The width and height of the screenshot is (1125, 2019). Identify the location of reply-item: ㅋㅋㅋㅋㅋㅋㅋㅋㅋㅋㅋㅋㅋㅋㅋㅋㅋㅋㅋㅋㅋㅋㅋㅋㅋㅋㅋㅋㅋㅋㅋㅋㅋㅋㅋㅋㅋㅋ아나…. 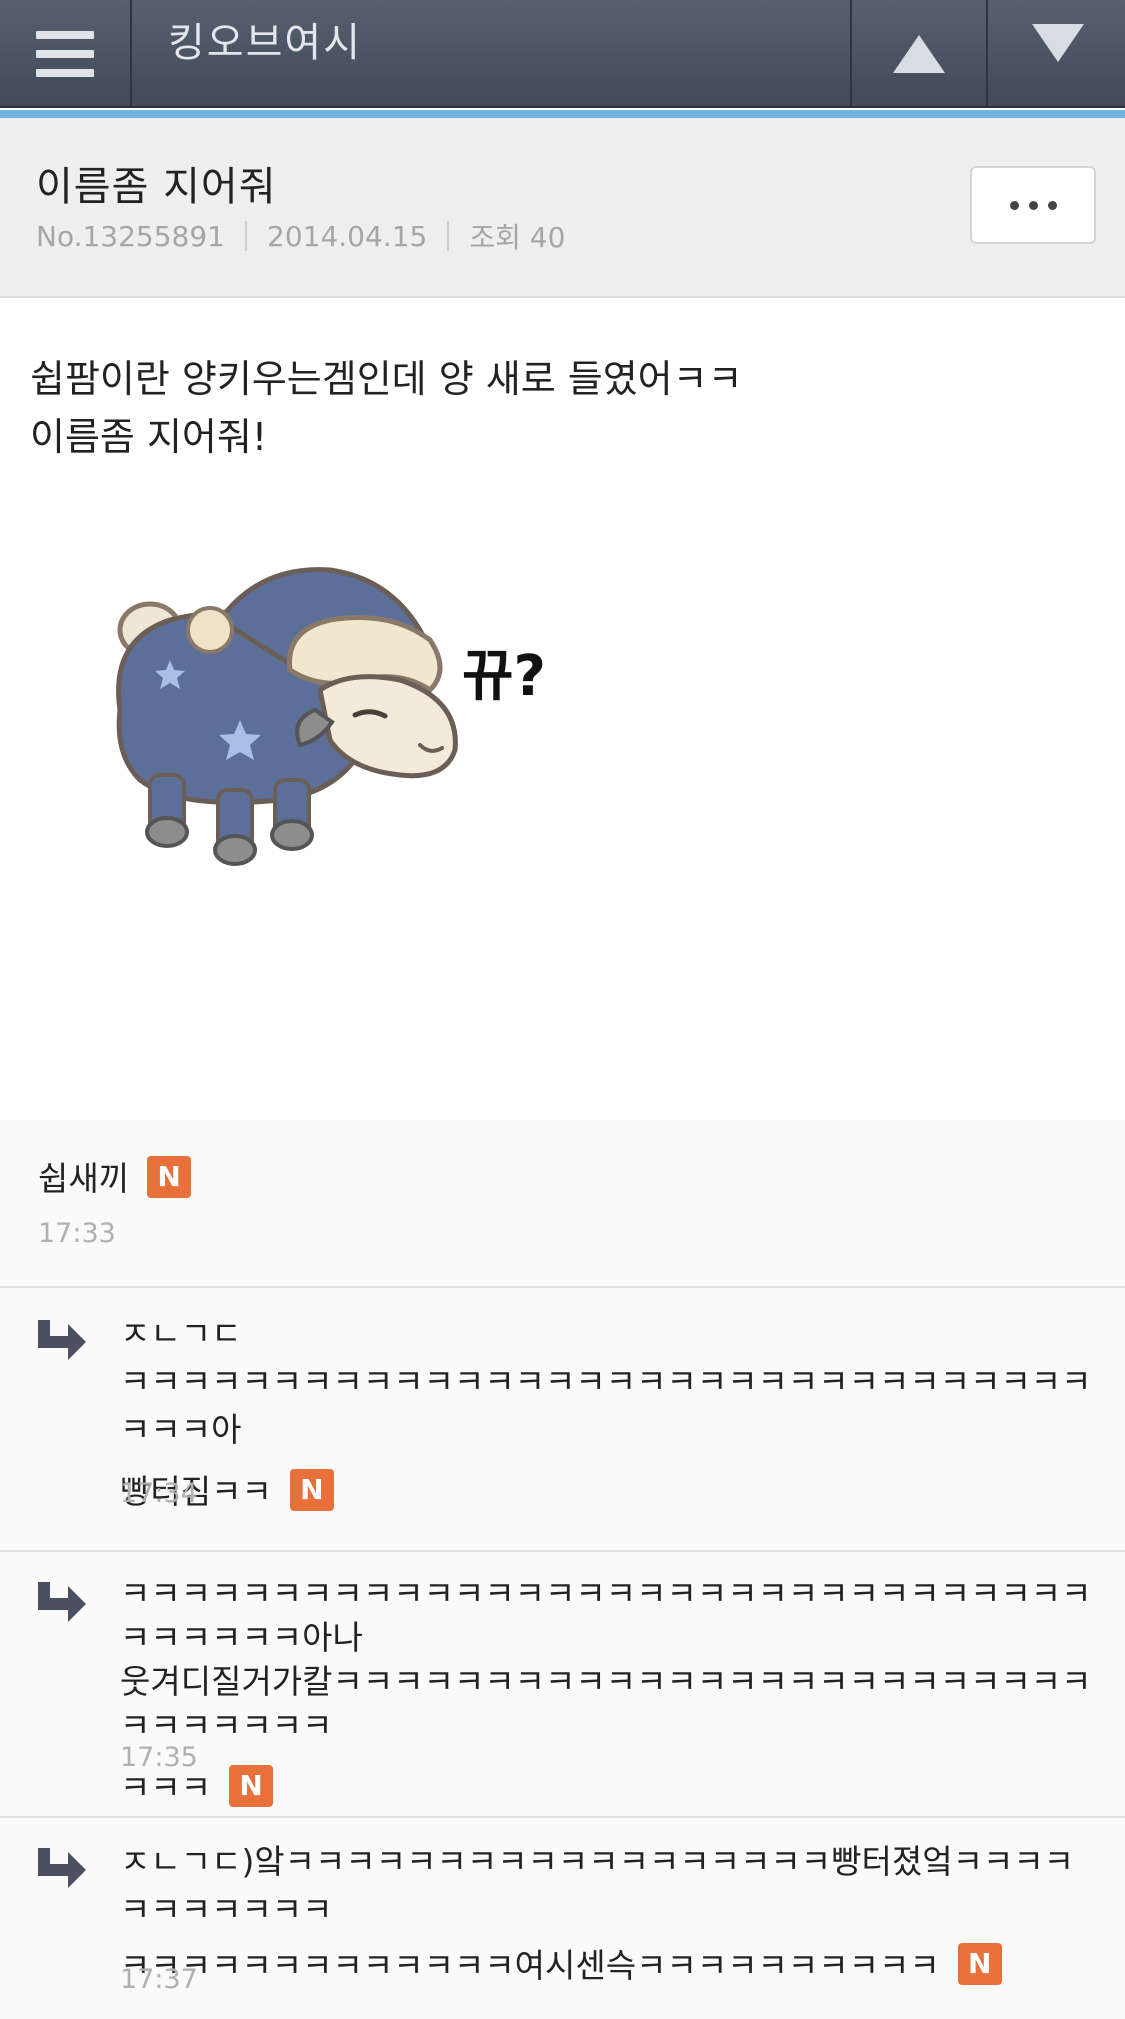
(562, 1685).